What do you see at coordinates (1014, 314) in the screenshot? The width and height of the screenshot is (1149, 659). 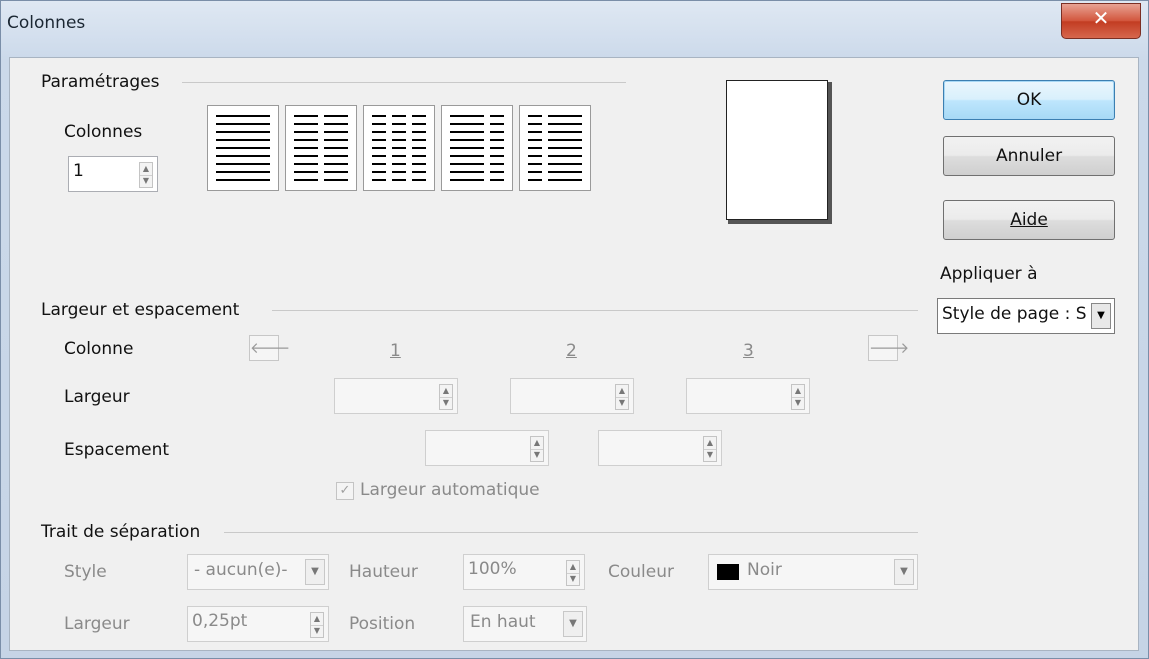 I see `apply-to-value: Style de page : S` at bounding box center [1014, 314].